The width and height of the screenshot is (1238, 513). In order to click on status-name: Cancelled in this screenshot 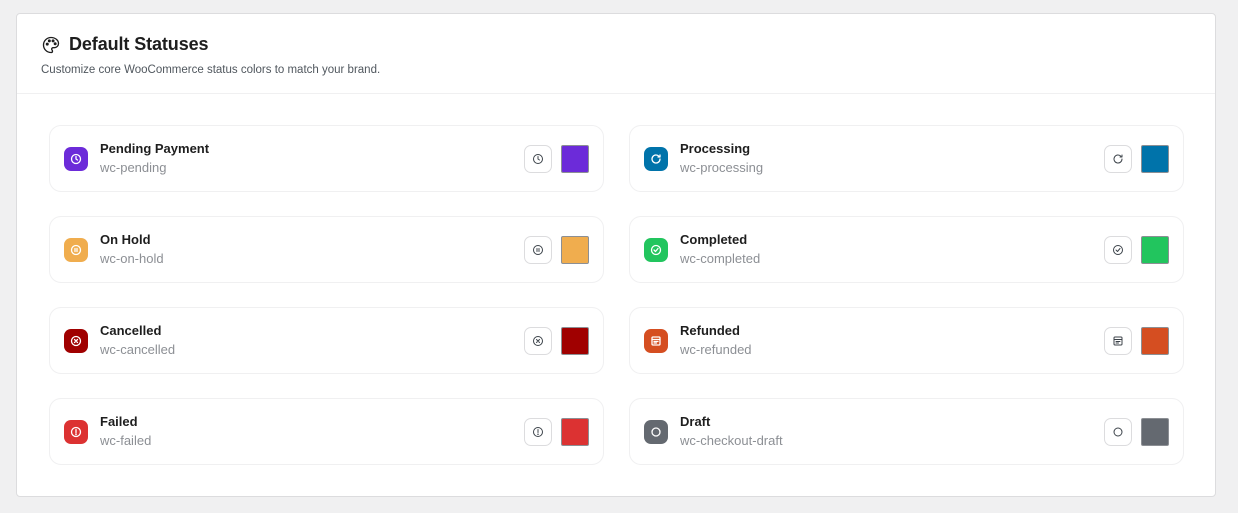, I will do `click(131, 330)`.